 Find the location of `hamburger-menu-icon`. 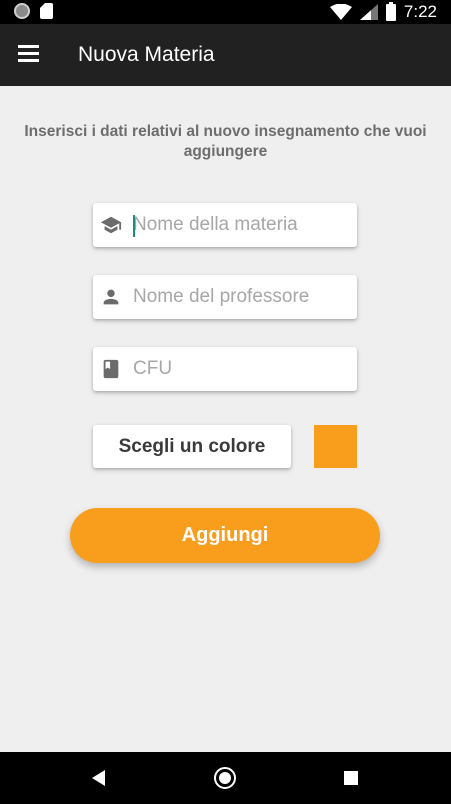

hamburger-menu-icon is located at coordinates (29, 55).